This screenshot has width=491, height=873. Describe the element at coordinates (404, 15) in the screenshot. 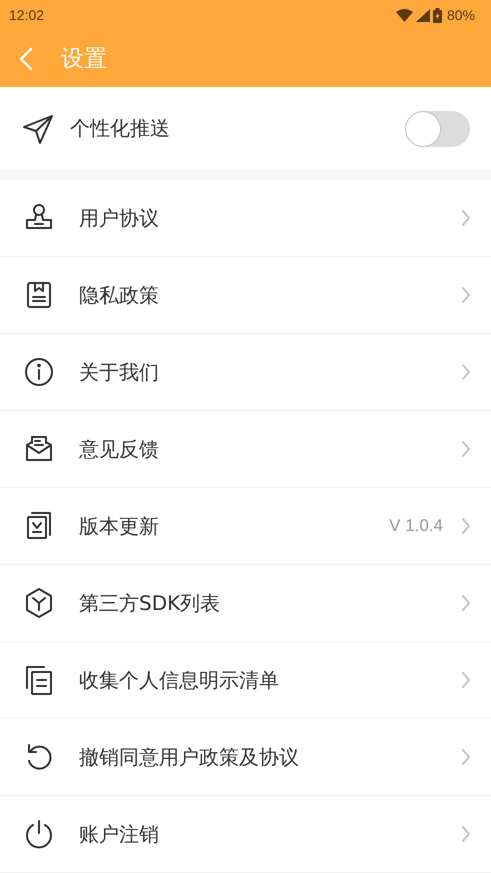

I see `wifi-icon` at that location.